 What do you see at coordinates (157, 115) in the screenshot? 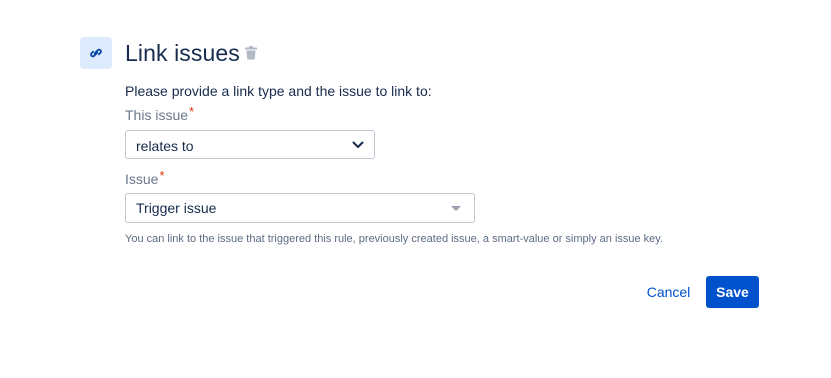
I see `this-issue-label-text: This issue` at bounding box center [157, 115].